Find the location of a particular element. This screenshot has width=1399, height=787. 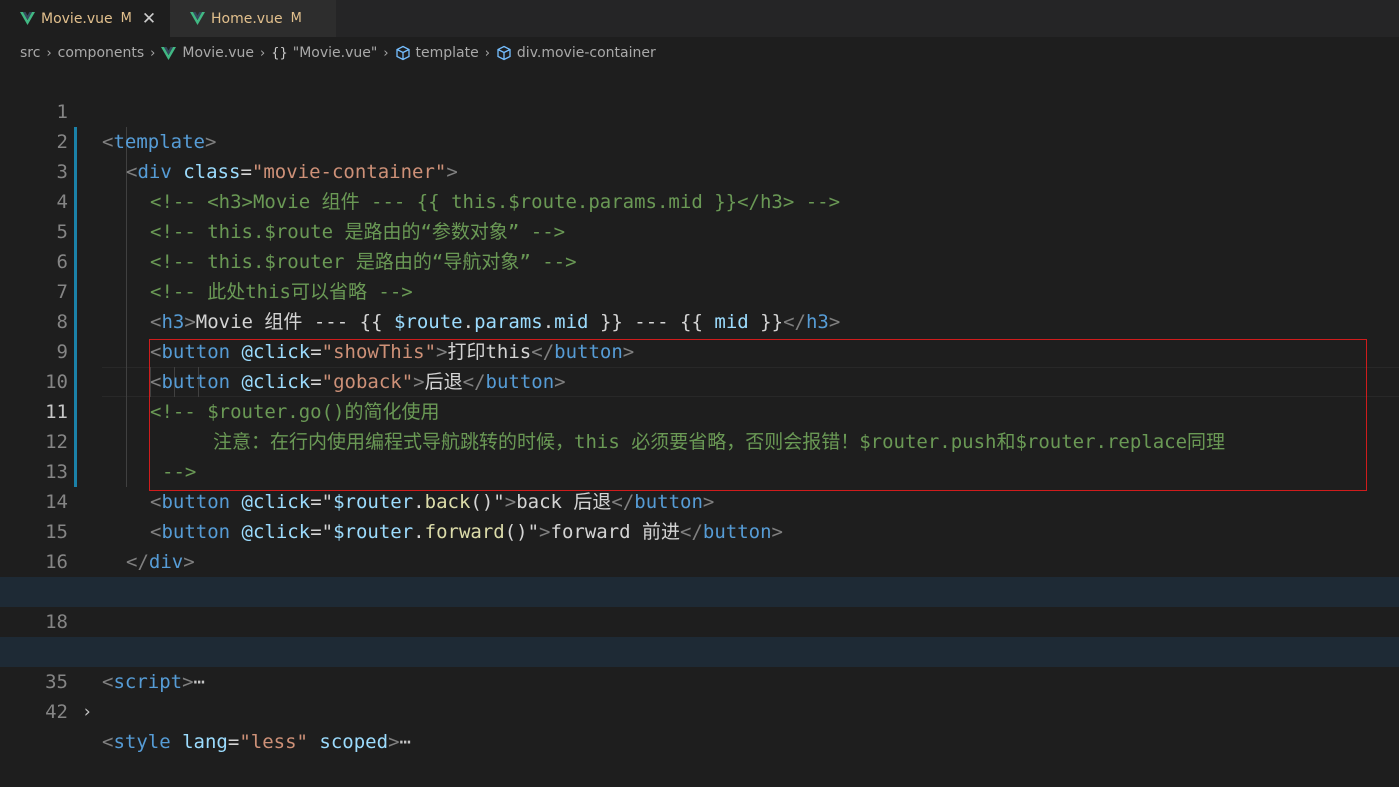

breadcrumb-components: components is located at coordinates (101, 53).